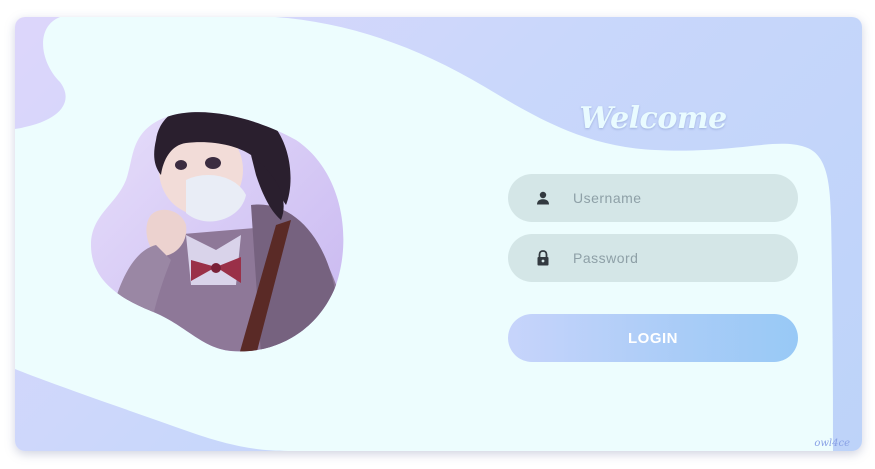 This screenshot has width=875, height=469. I want to click on signature: owl4ce, so click(832, 443).